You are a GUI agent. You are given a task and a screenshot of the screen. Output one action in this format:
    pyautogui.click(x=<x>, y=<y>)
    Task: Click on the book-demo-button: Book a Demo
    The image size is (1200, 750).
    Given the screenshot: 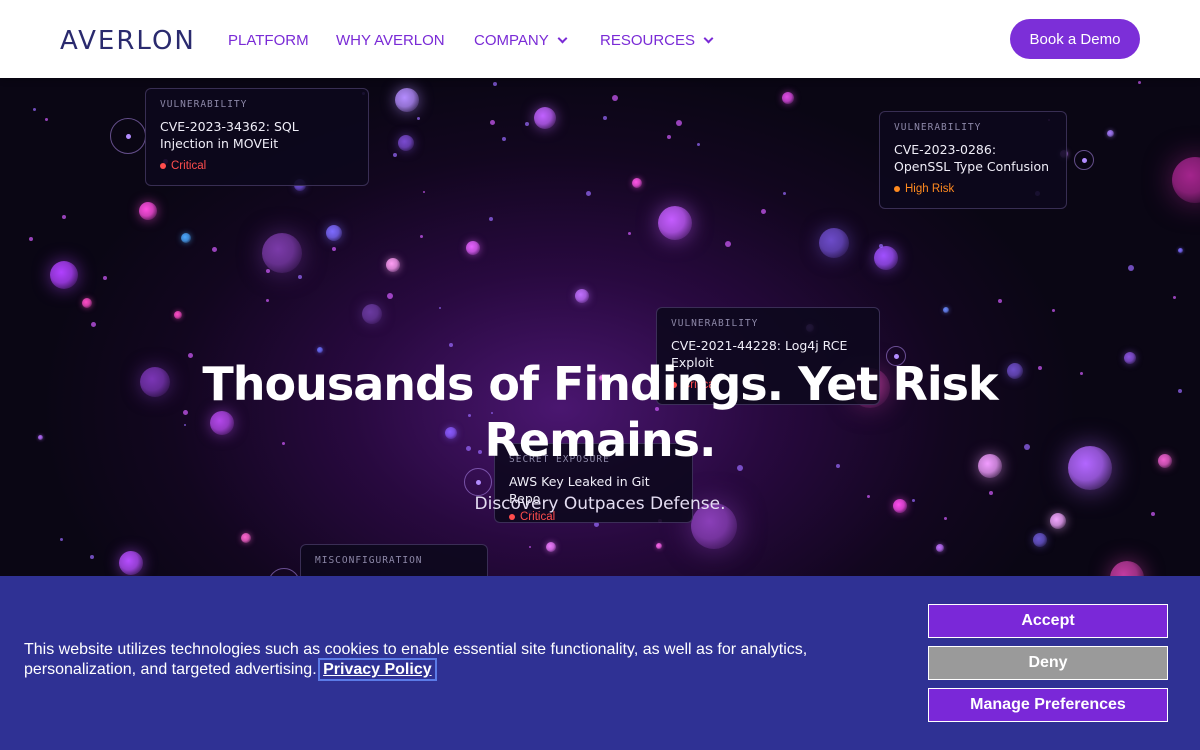 What is the action you would take?
    pyautogui.click(x=1075, y=39)
    